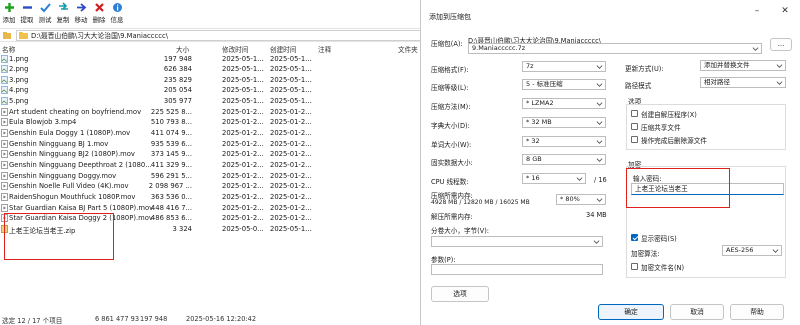  Describe the element at coordinates (99, 20) in the screenshot. I see `toolbar-label: 删除` at that location.